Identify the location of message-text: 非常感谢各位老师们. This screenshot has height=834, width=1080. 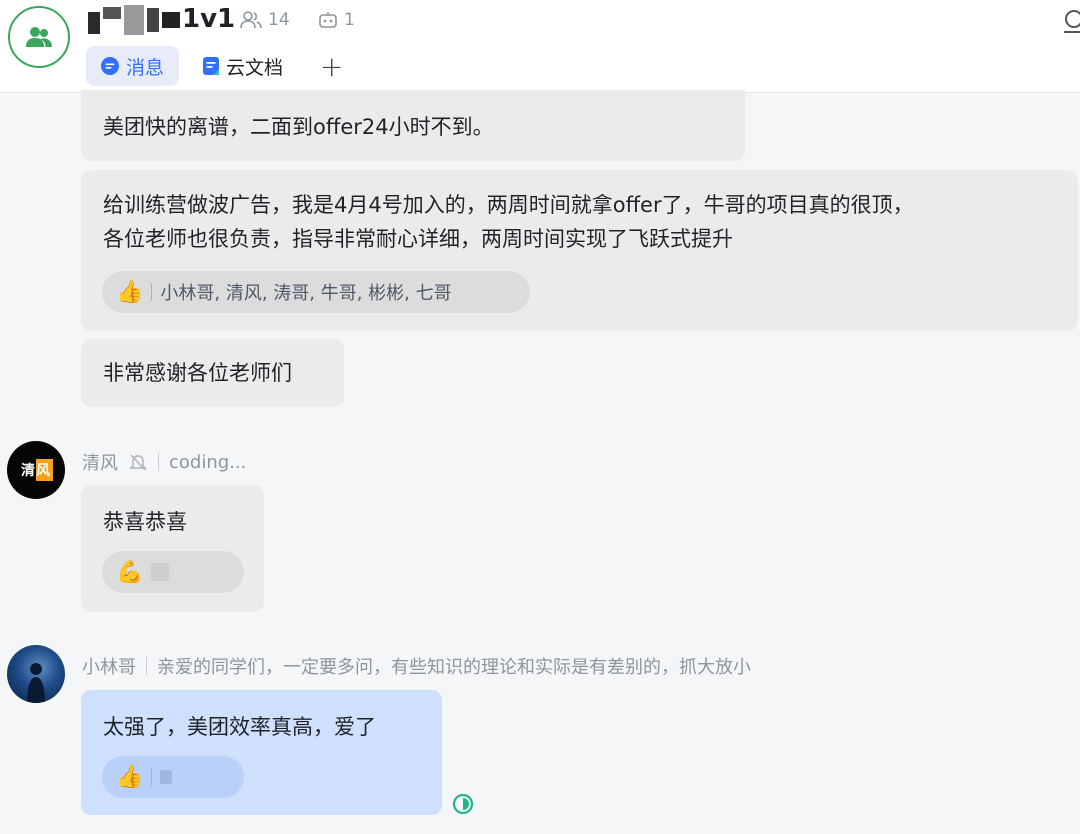
(197, 373).